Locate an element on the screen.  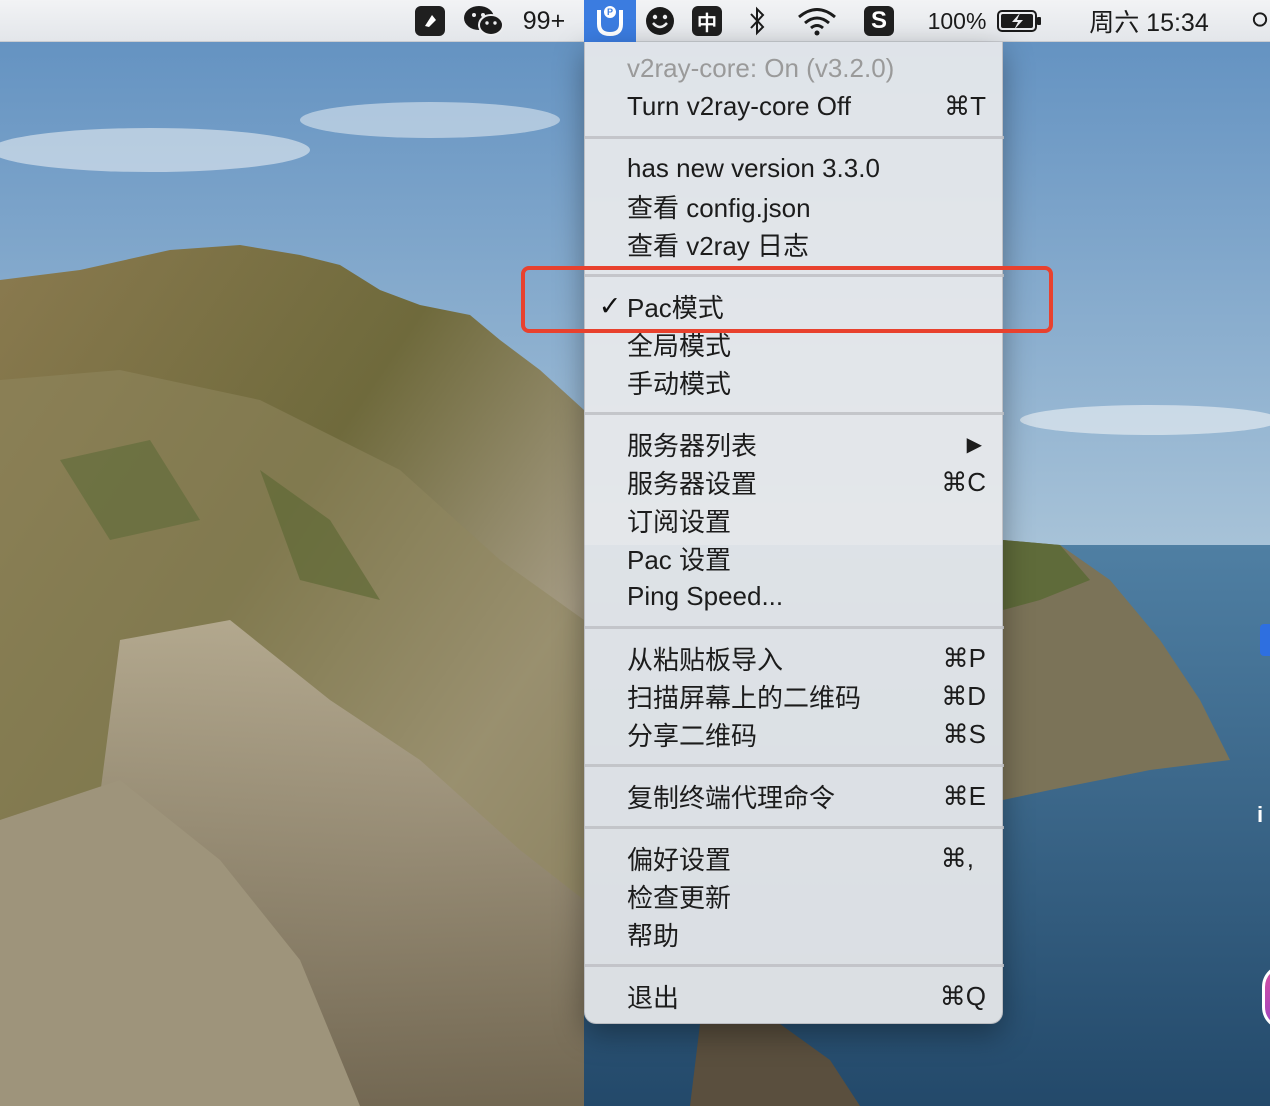
menu-item-server-settings: 服务器设置 ⌘C is located at coordinates (794, 482).